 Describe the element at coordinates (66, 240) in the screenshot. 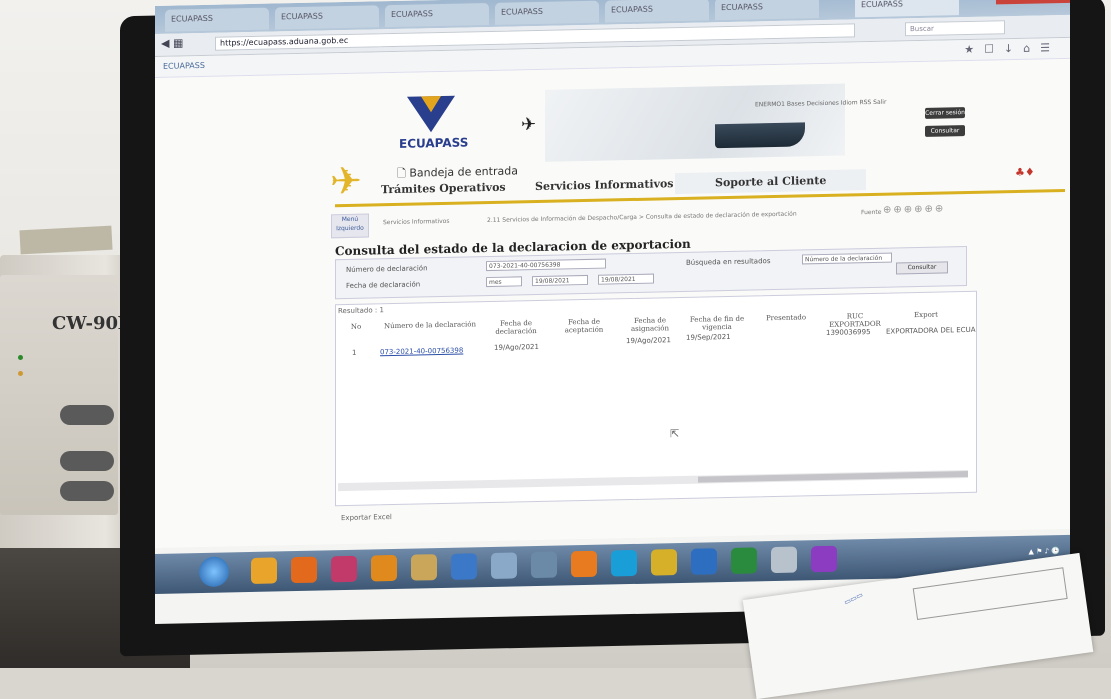

I see `tape` at that location.